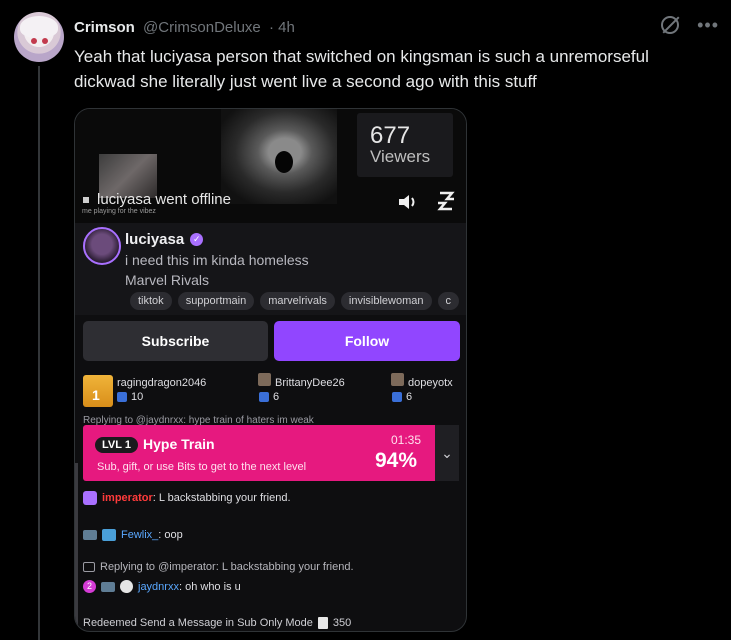 The image size is (731, 640). Describe the element at coordinates (221, 498) in the screenshot. I see `chat-text: : L backstabbing your friend.` at that location.